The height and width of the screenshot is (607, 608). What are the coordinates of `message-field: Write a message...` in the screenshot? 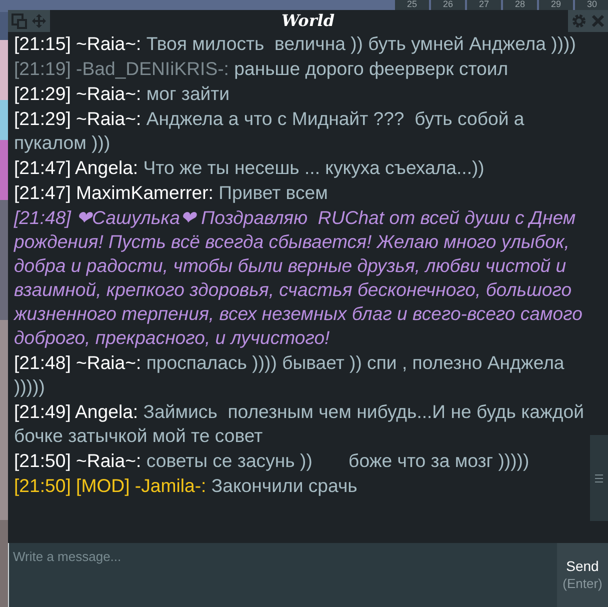 It's located at (282, 575).